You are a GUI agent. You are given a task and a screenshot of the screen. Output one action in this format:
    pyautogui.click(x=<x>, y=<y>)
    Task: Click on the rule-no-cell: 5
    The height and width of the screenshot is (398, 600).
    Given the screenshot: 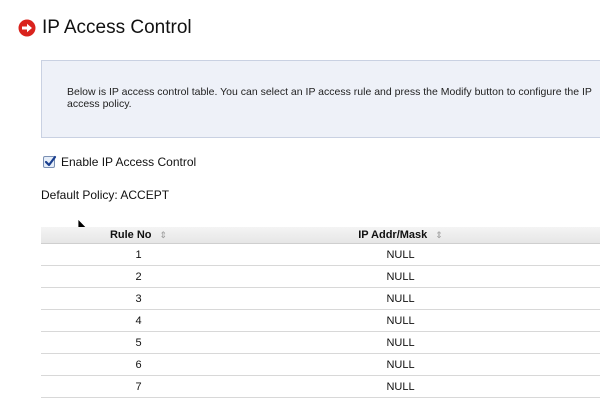 What is the action you would take?
    pyautogui.click(x=138, y=342)
    